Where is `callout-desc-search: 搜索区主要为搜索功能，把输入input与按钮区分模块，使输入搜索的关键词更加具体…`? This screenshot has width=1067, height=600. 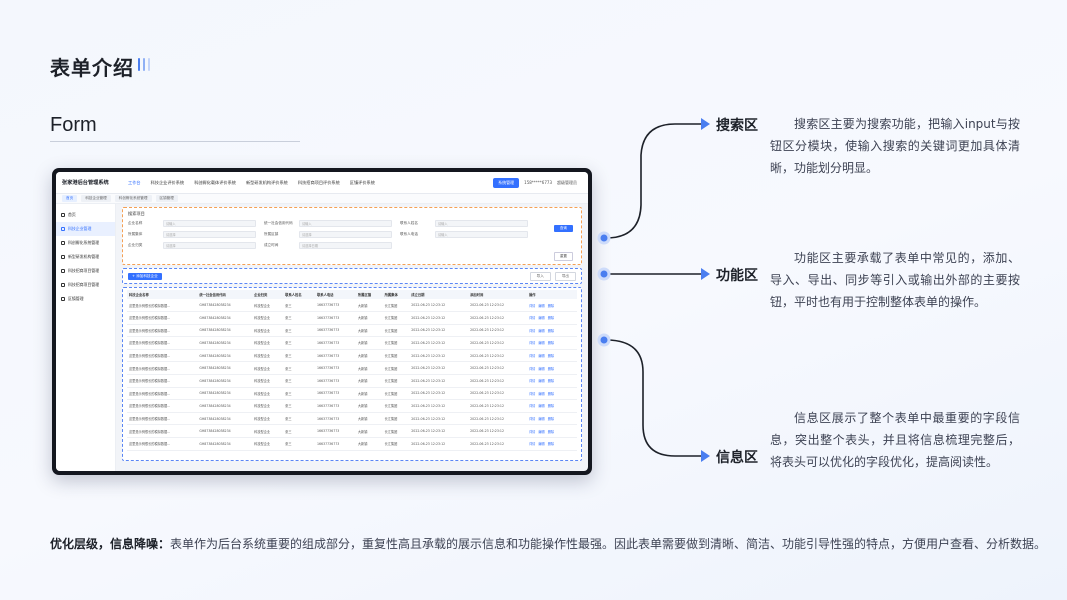 callout-desc-search: 搜索区主要为搜索功能，把输入input与按钮区分模块，使输入搜索的关键词更加具体… is located at coordinates (895, 146).